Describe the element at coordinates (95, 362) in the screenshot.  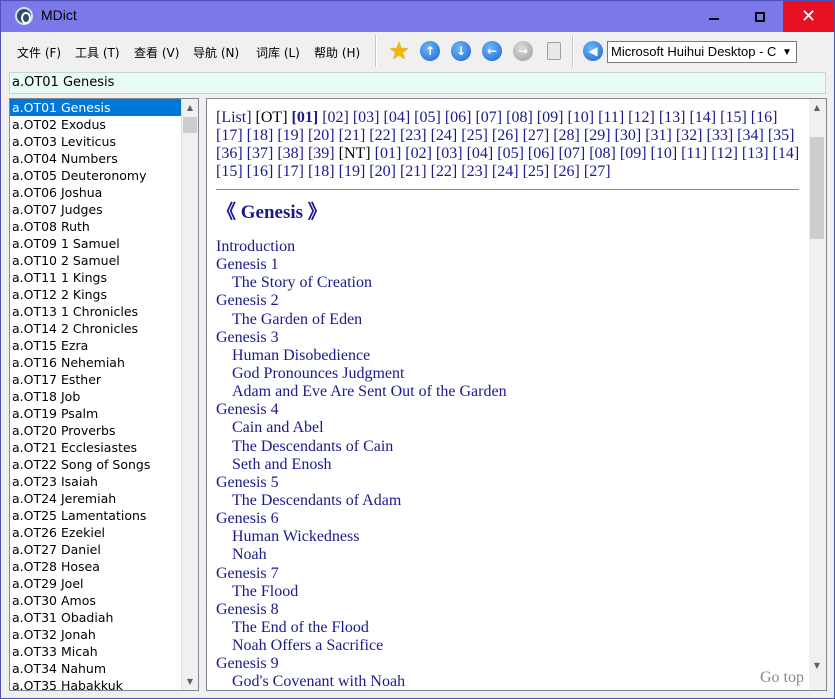
I see `list-item: a.OT16 Nehemiah` at that location.